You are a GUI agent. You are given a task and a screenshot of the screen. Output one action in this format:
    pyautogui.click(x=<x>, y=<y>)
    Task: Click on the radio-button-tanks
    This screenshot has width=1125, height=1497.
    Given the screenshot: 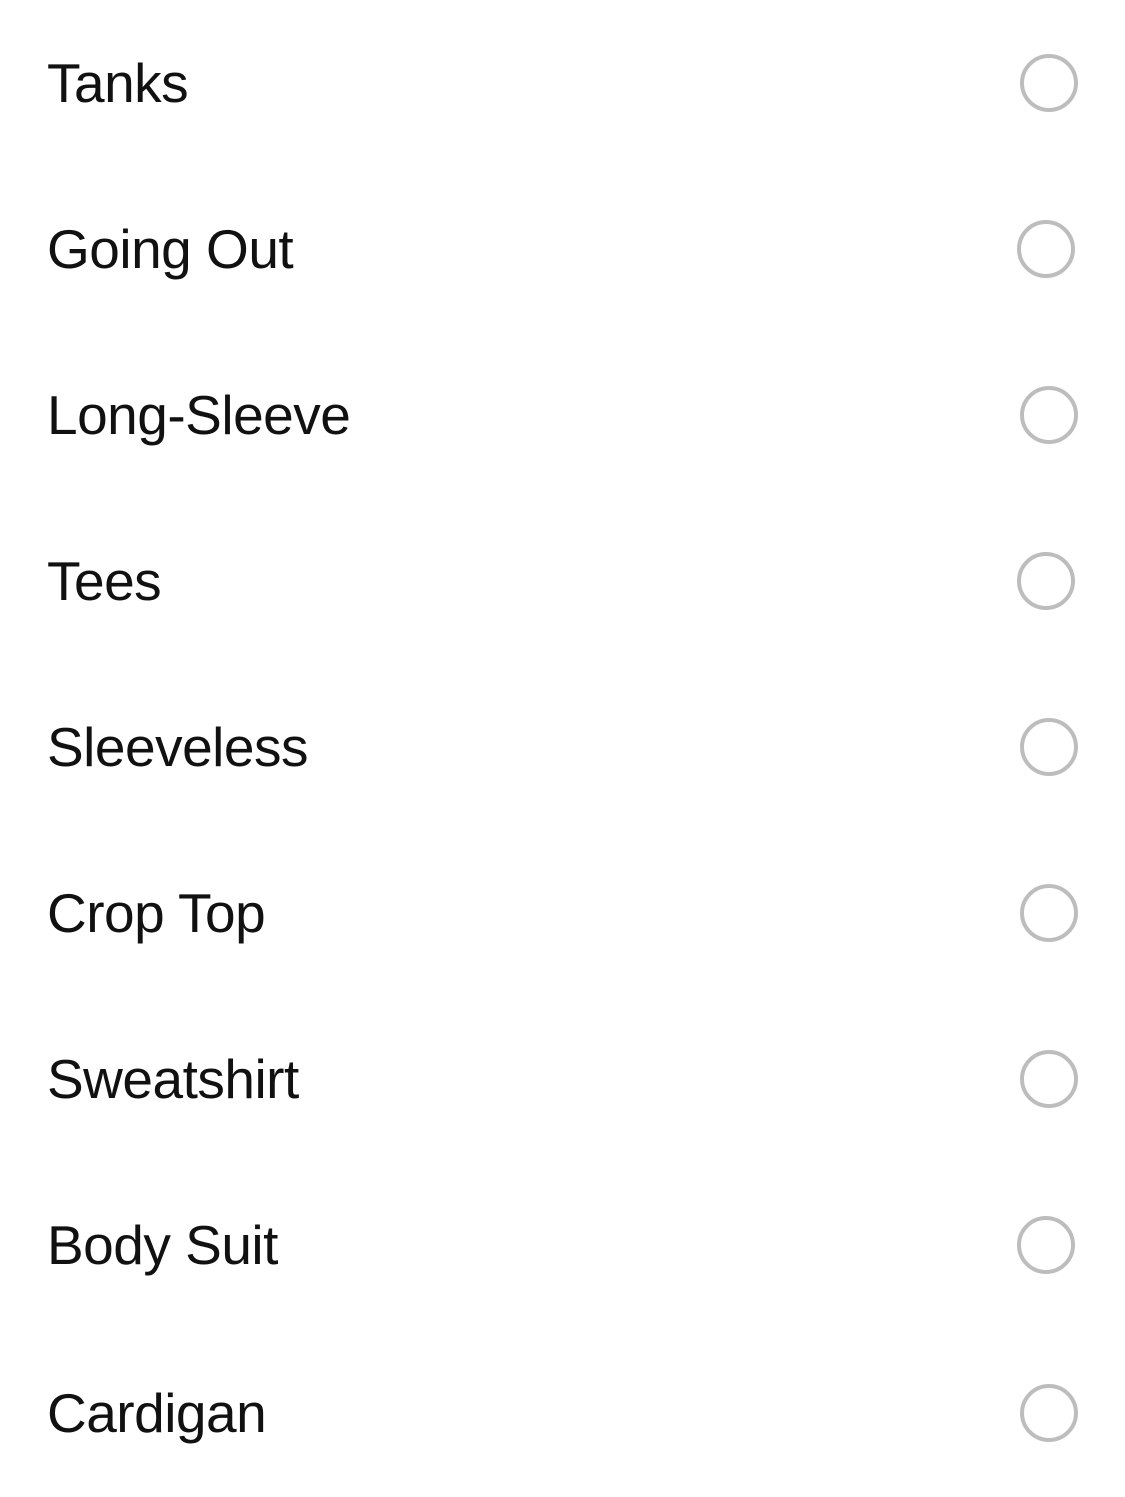 What is the action you would take?
    pyautogui.click(x=1049, y=83)
    